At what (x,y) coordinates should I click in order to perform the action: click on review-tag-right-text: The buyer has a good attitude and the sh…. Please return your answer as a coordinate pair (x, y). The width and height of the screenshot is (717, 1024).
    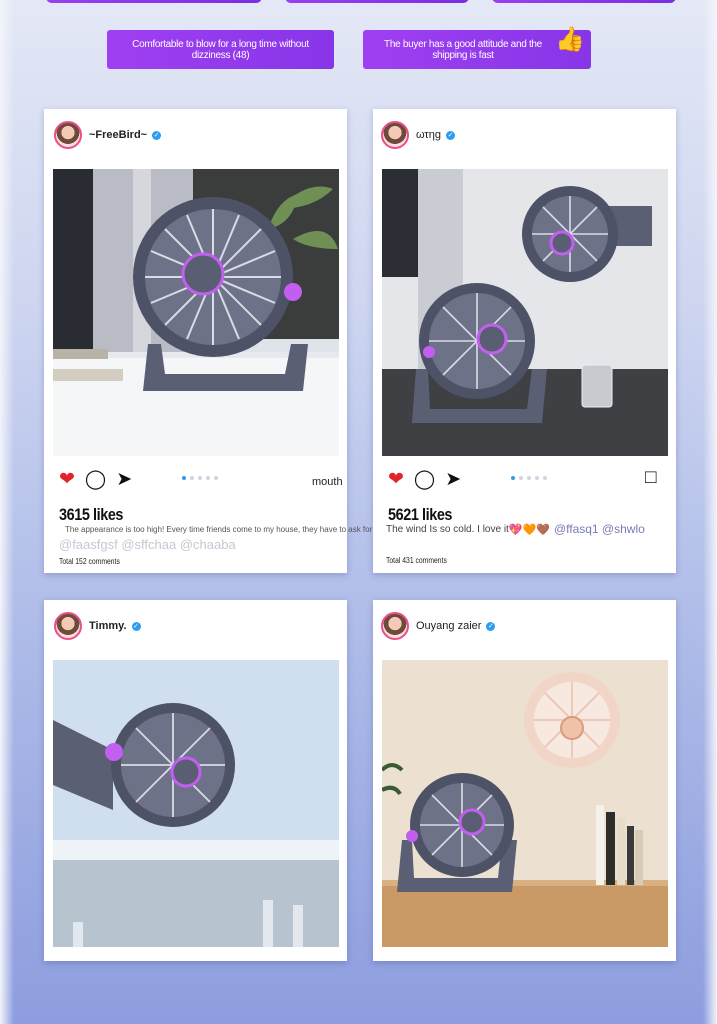
    Looking at the image, I should click on (463, 49).